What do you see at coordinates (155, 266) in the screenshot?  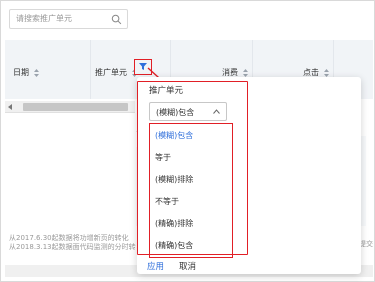 I see `apply-button: 应用` at bounding box center [155, 266].